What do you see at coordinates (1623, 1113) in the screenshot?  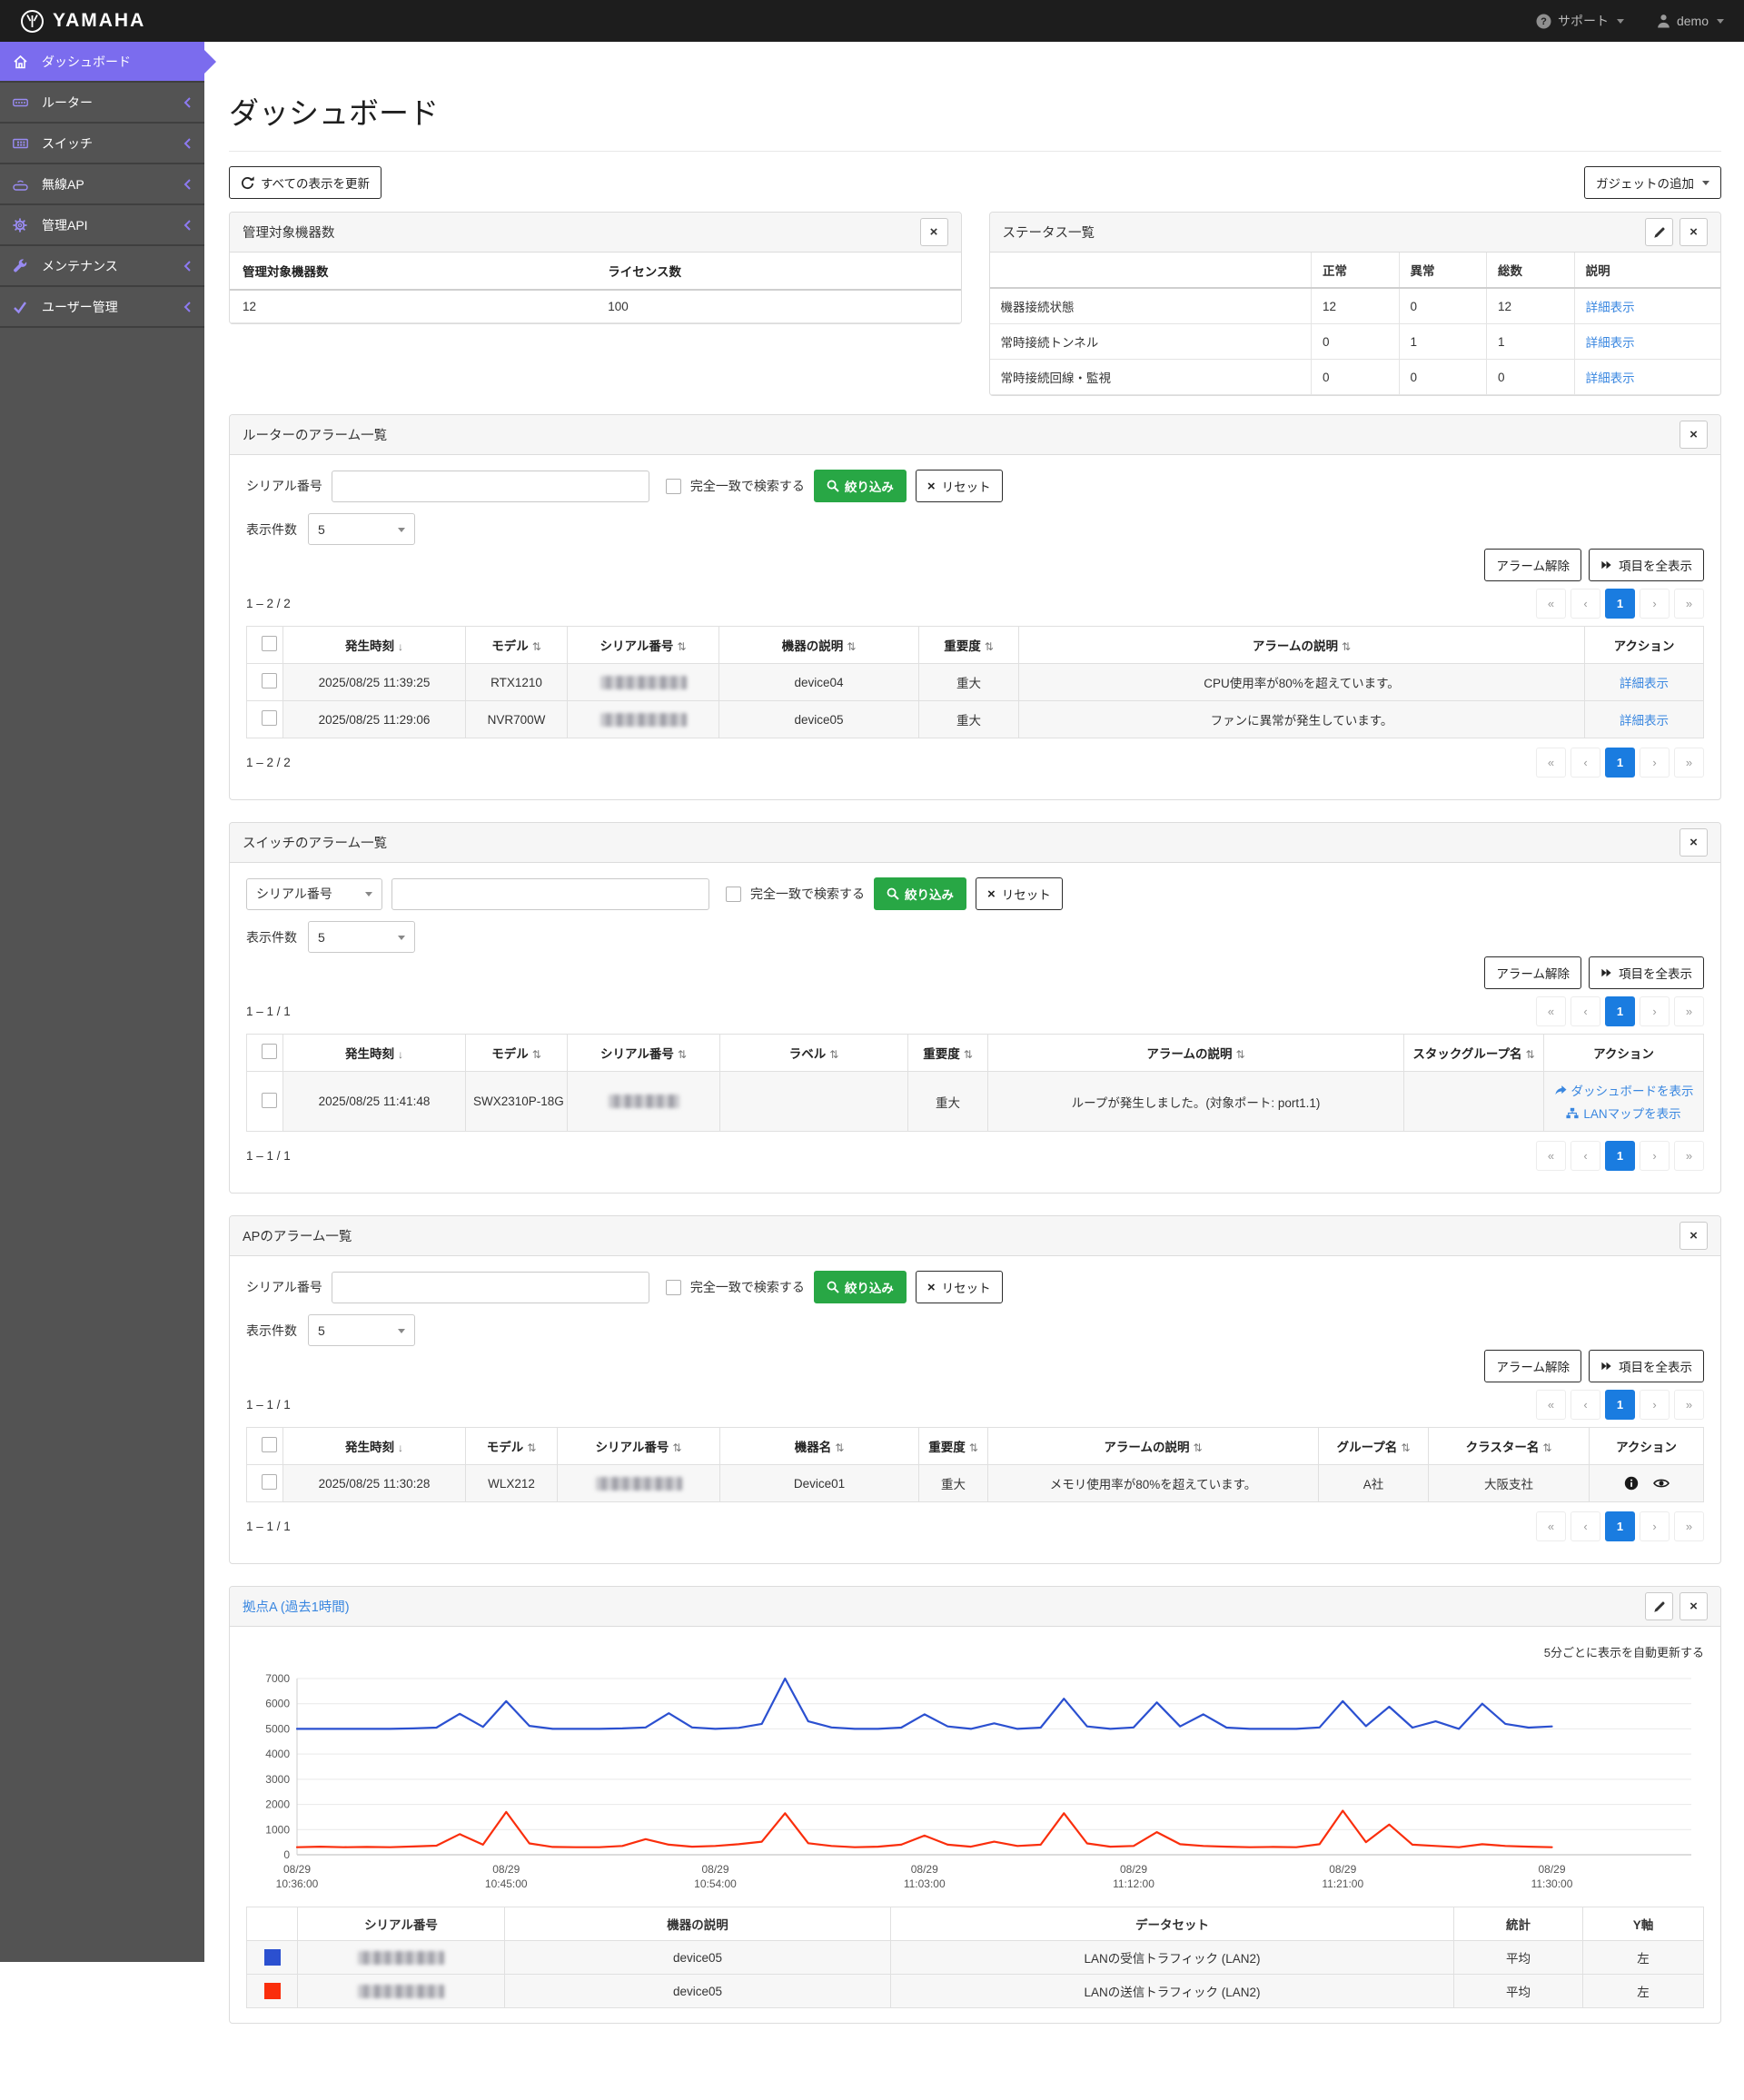 I see `show-lan-map-link: LANマップを表示` at bounding box center [1623, 1113].